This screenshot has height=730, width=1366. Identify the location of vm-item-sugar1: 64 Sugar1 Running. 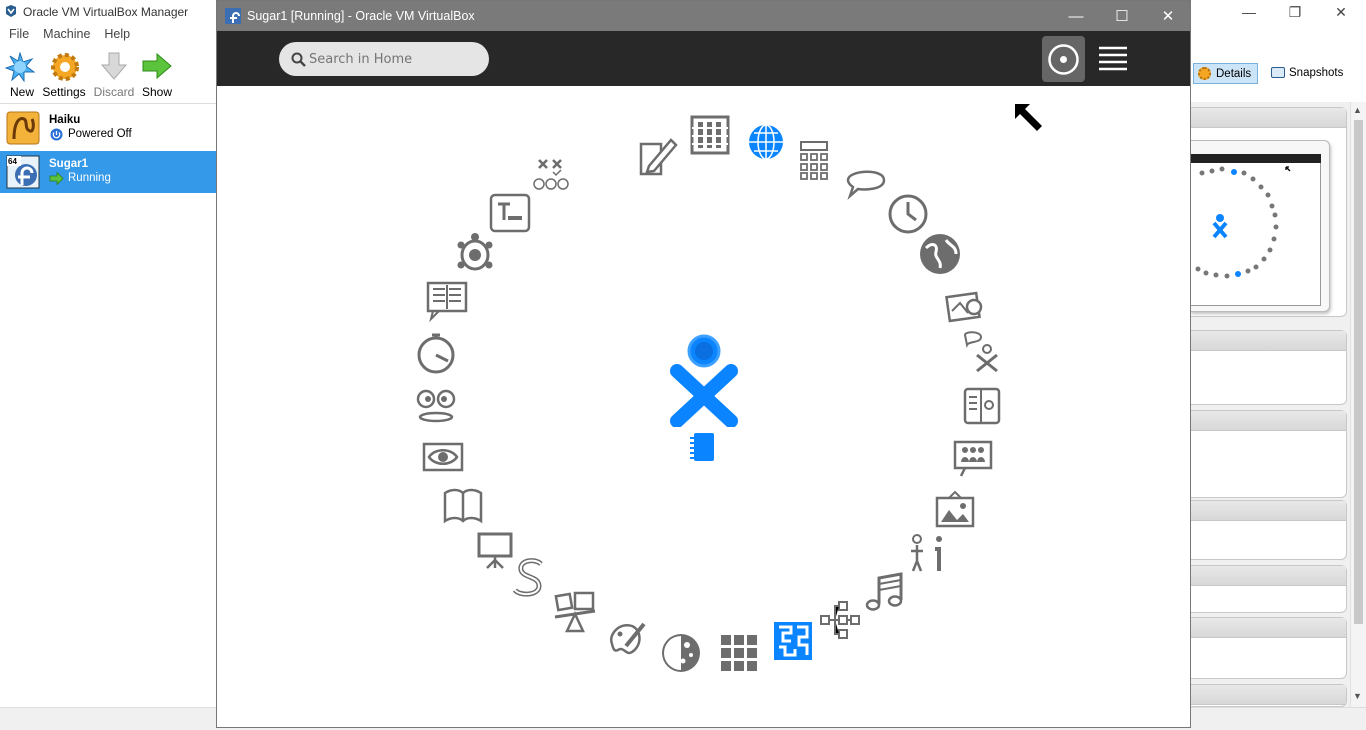
(108, 172).